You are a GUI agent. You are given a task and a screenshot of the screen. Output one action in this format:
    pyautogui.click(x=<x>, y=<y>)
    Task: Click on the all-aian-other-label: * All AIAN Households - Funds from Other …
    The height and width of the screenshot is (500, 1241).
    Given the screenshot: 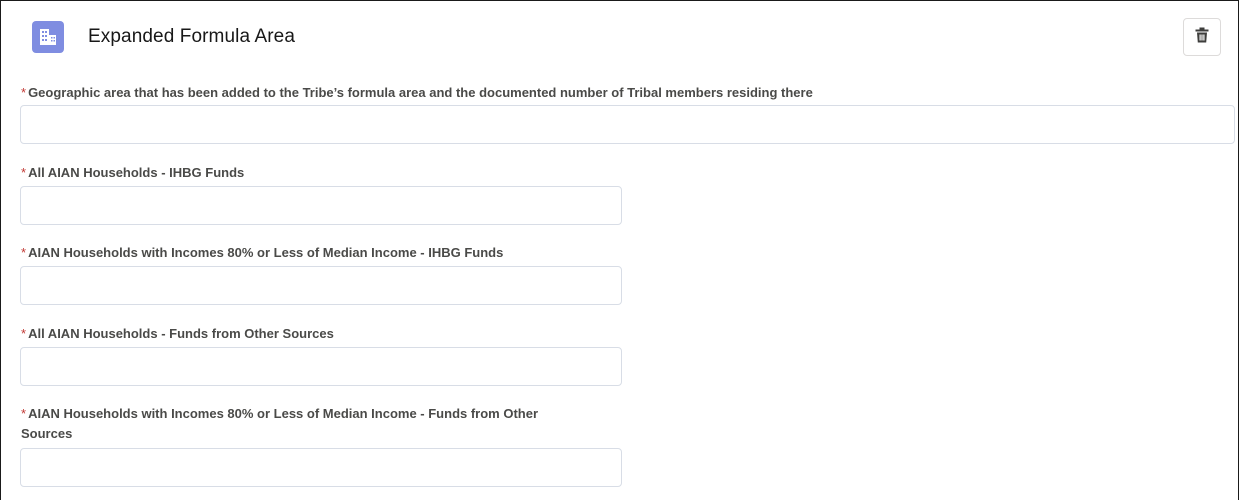 What is the action you would take?
    pyautogui.click(x=177, y=334)
    